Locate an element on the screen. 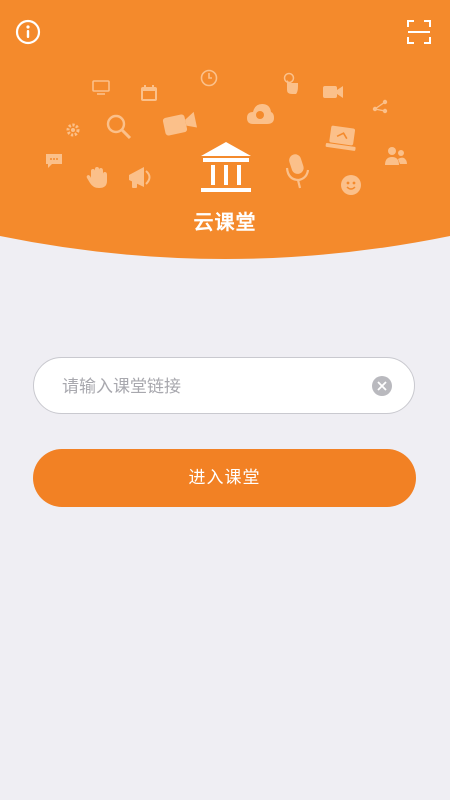 This screenshot has height=800, width=450. scan-button is located at coordinates (419, 32).